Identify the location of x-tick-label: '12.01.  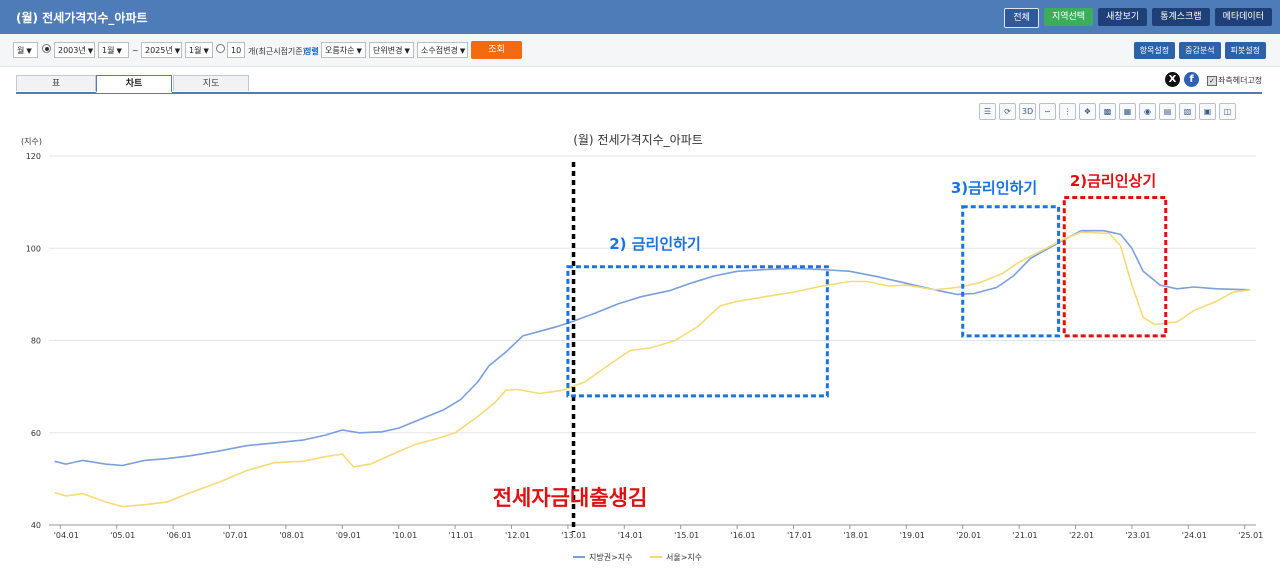
(517, 535).